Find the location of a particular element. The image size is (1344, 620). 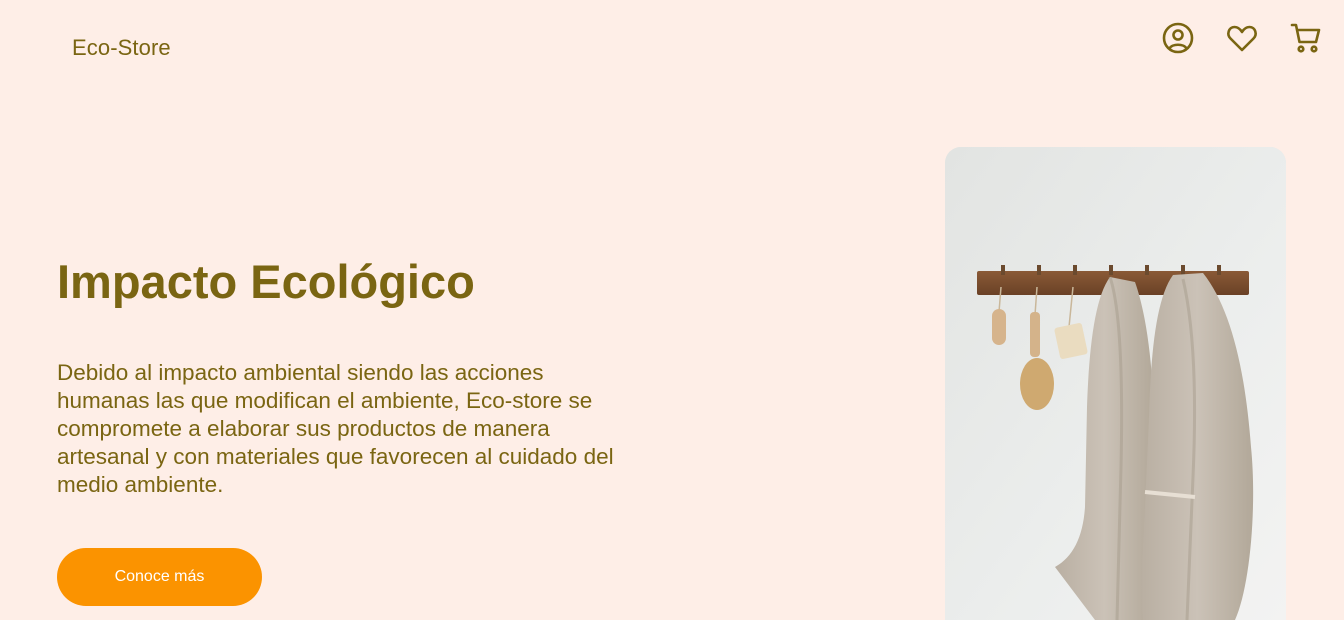

cart-icon is located at coordinates (1305, 38).